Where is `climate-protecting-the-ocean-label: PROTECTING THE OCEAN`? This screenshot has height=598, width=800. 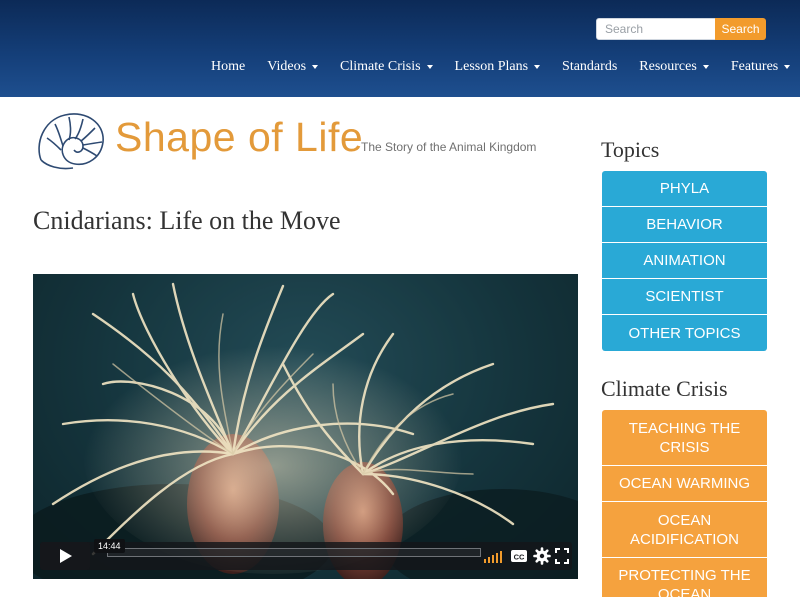
climate-protecting-the-ocean-label: PROTECTING THE OCEAN is located at coordinates (684, 582).